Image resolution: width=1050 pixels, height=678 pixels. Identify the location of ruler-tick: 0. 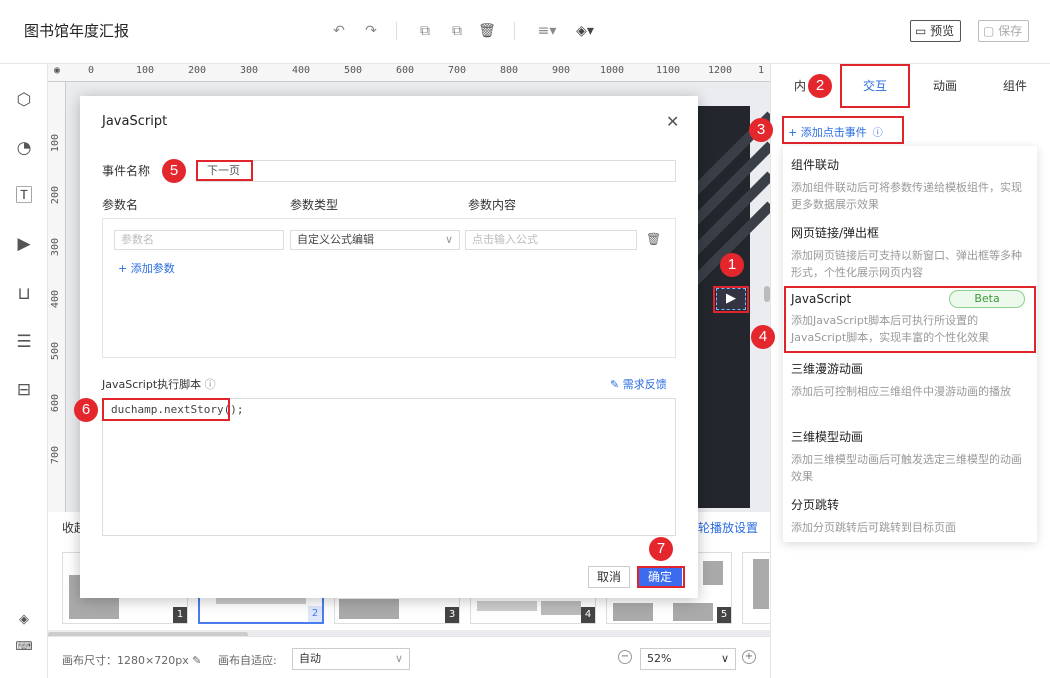
(91, 70).